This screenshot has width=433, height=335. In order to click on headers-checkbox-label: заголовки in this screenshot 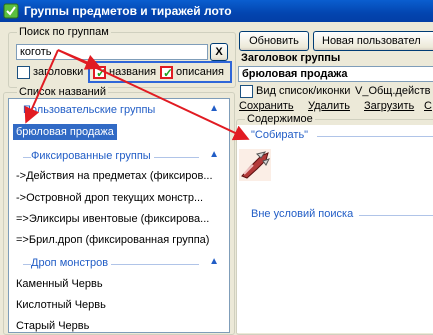, I will do `click(58, 72)`.